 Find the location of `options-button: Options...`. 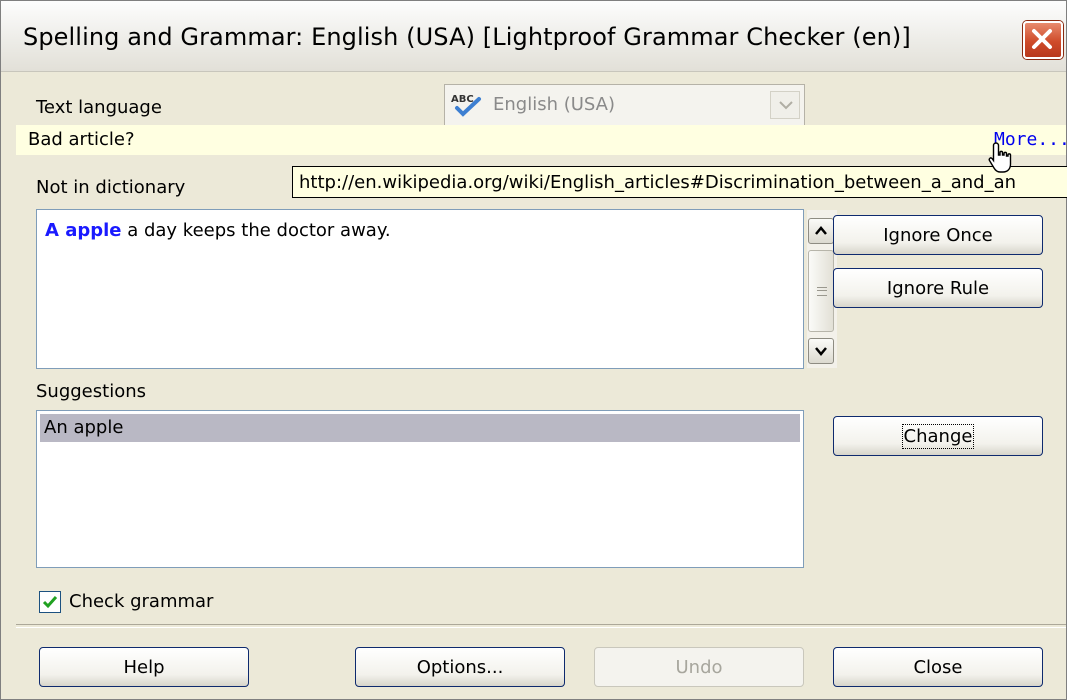

options-button: Options... is located at coordinates (460, 667).